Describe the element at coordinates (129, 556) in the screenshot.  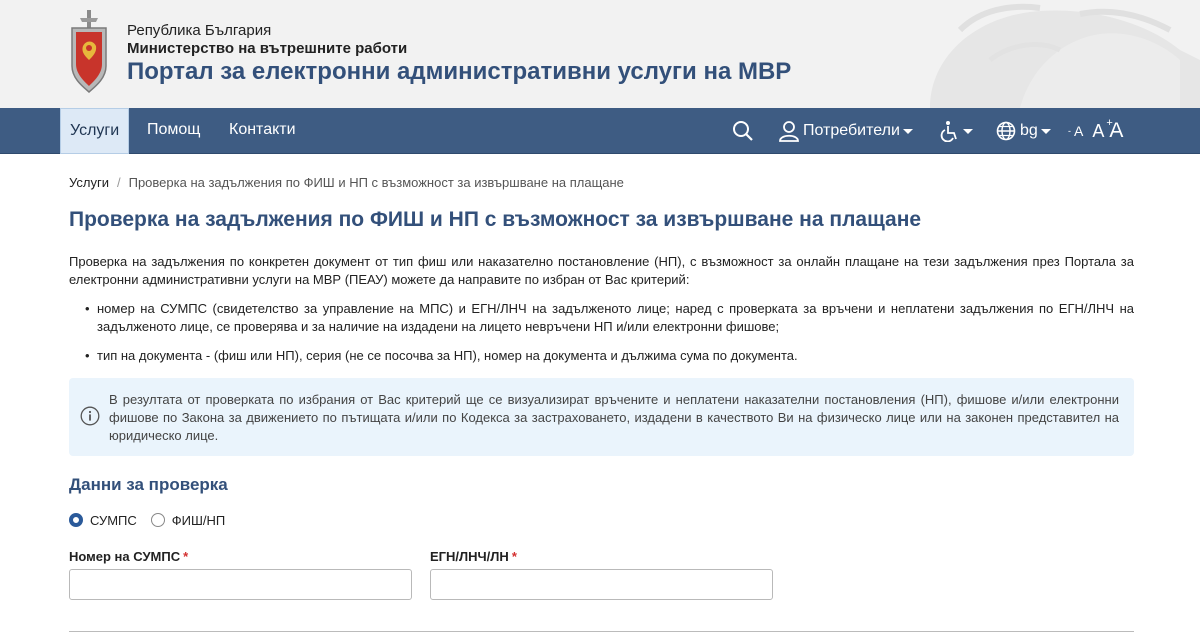
I see `sumps-number-label: Номер на СУМПС *` at that location.